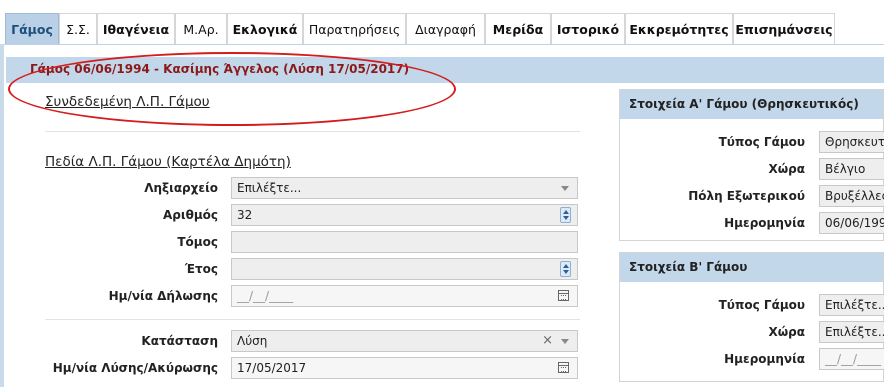 The image size is (884, 387). What do you see at coordinates (201, 269) in the screenshot?
I see `year-label: Έτος` at bounding box center [201, 269].